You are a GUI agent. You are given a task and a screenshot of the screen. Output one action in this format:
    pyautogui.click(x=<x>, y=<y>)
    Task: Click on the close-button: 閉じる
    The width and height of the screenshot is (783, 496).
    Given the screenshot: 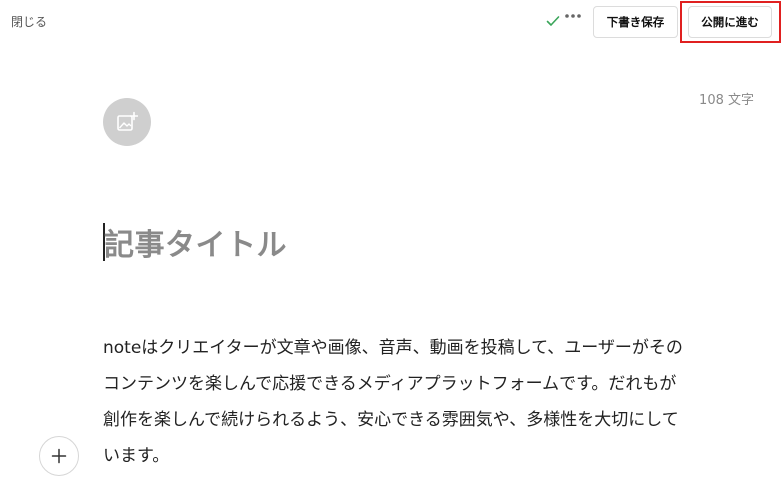 What is the action you would take?
    pyautogui.click(x=29, y=21)
    